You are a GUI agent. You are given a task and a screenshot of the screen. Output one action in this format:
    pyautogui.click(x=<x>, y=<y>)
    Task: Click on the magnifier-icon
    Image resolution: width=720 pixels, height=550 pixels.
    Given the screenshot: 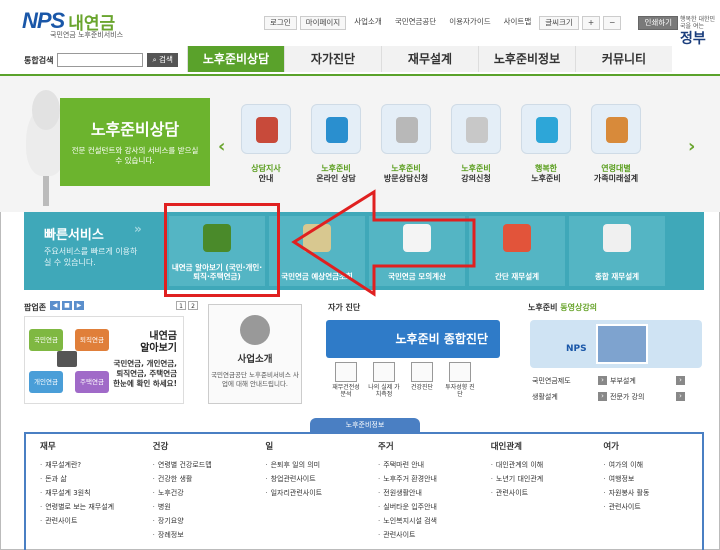 What is the action you would take?
    pyautogui.click(x=546, y=129)
    